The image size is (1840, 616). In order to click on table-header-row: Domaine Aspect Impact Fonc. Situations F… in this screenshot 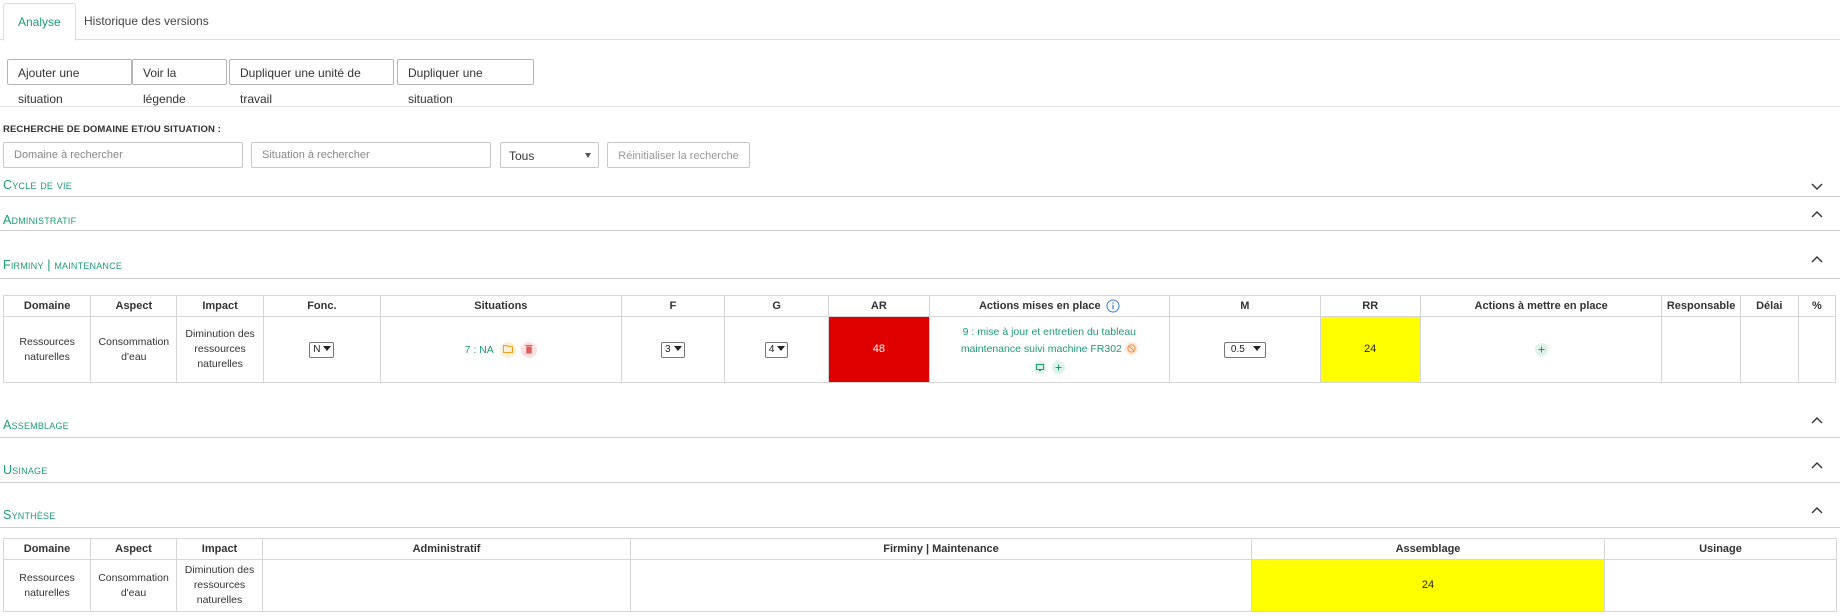, I will do `click(919, 306)`.